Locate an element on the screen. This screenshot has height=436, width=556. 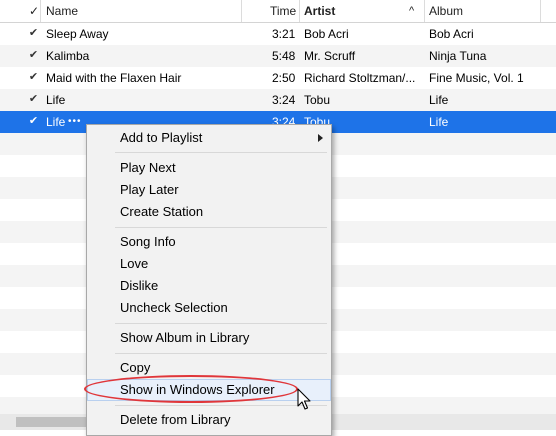
track-album: Fine Music, Vol. 1 is located at coordinates (476, 78).